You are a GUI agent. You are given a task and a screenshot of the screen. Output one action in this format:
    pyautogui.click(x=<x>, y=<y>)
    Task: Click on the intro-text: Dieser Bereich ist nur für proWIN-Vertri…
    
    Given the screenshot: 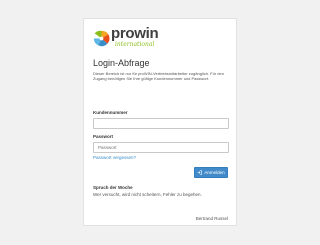 What is the action you would take?
    pyautogui.click(x=158, y=76)
    